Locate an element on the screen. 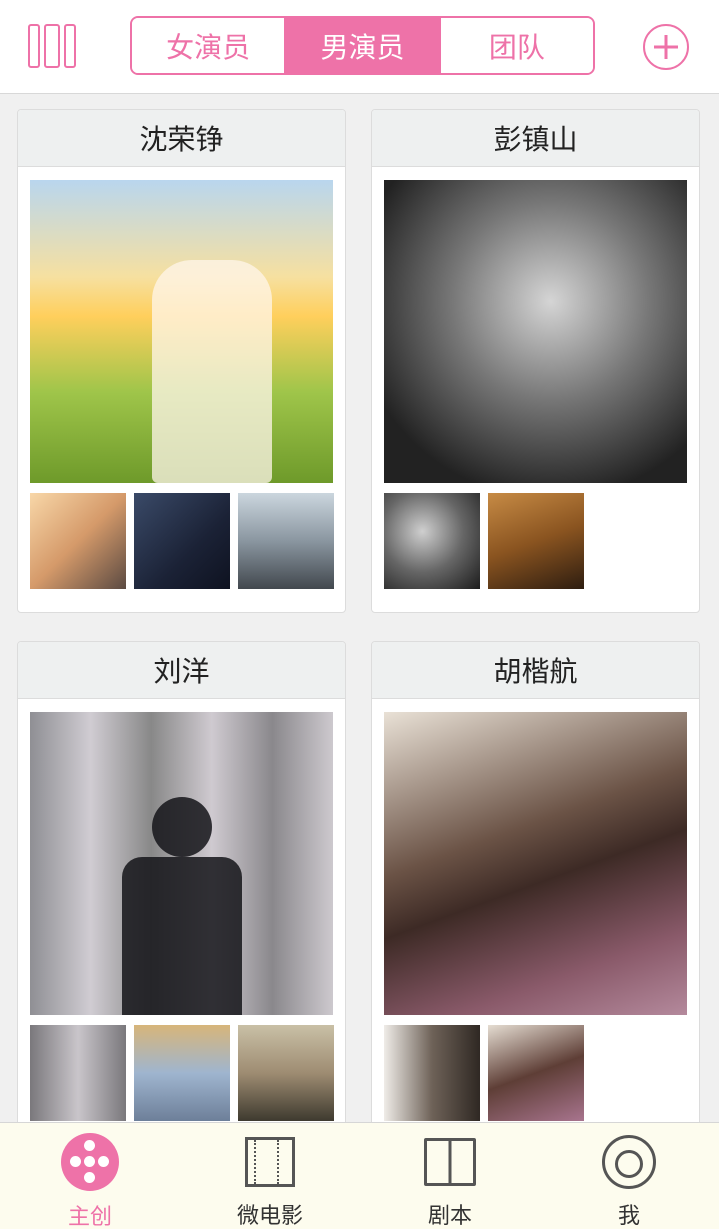  plus-circle-icon is located at coordinates (666, 47).